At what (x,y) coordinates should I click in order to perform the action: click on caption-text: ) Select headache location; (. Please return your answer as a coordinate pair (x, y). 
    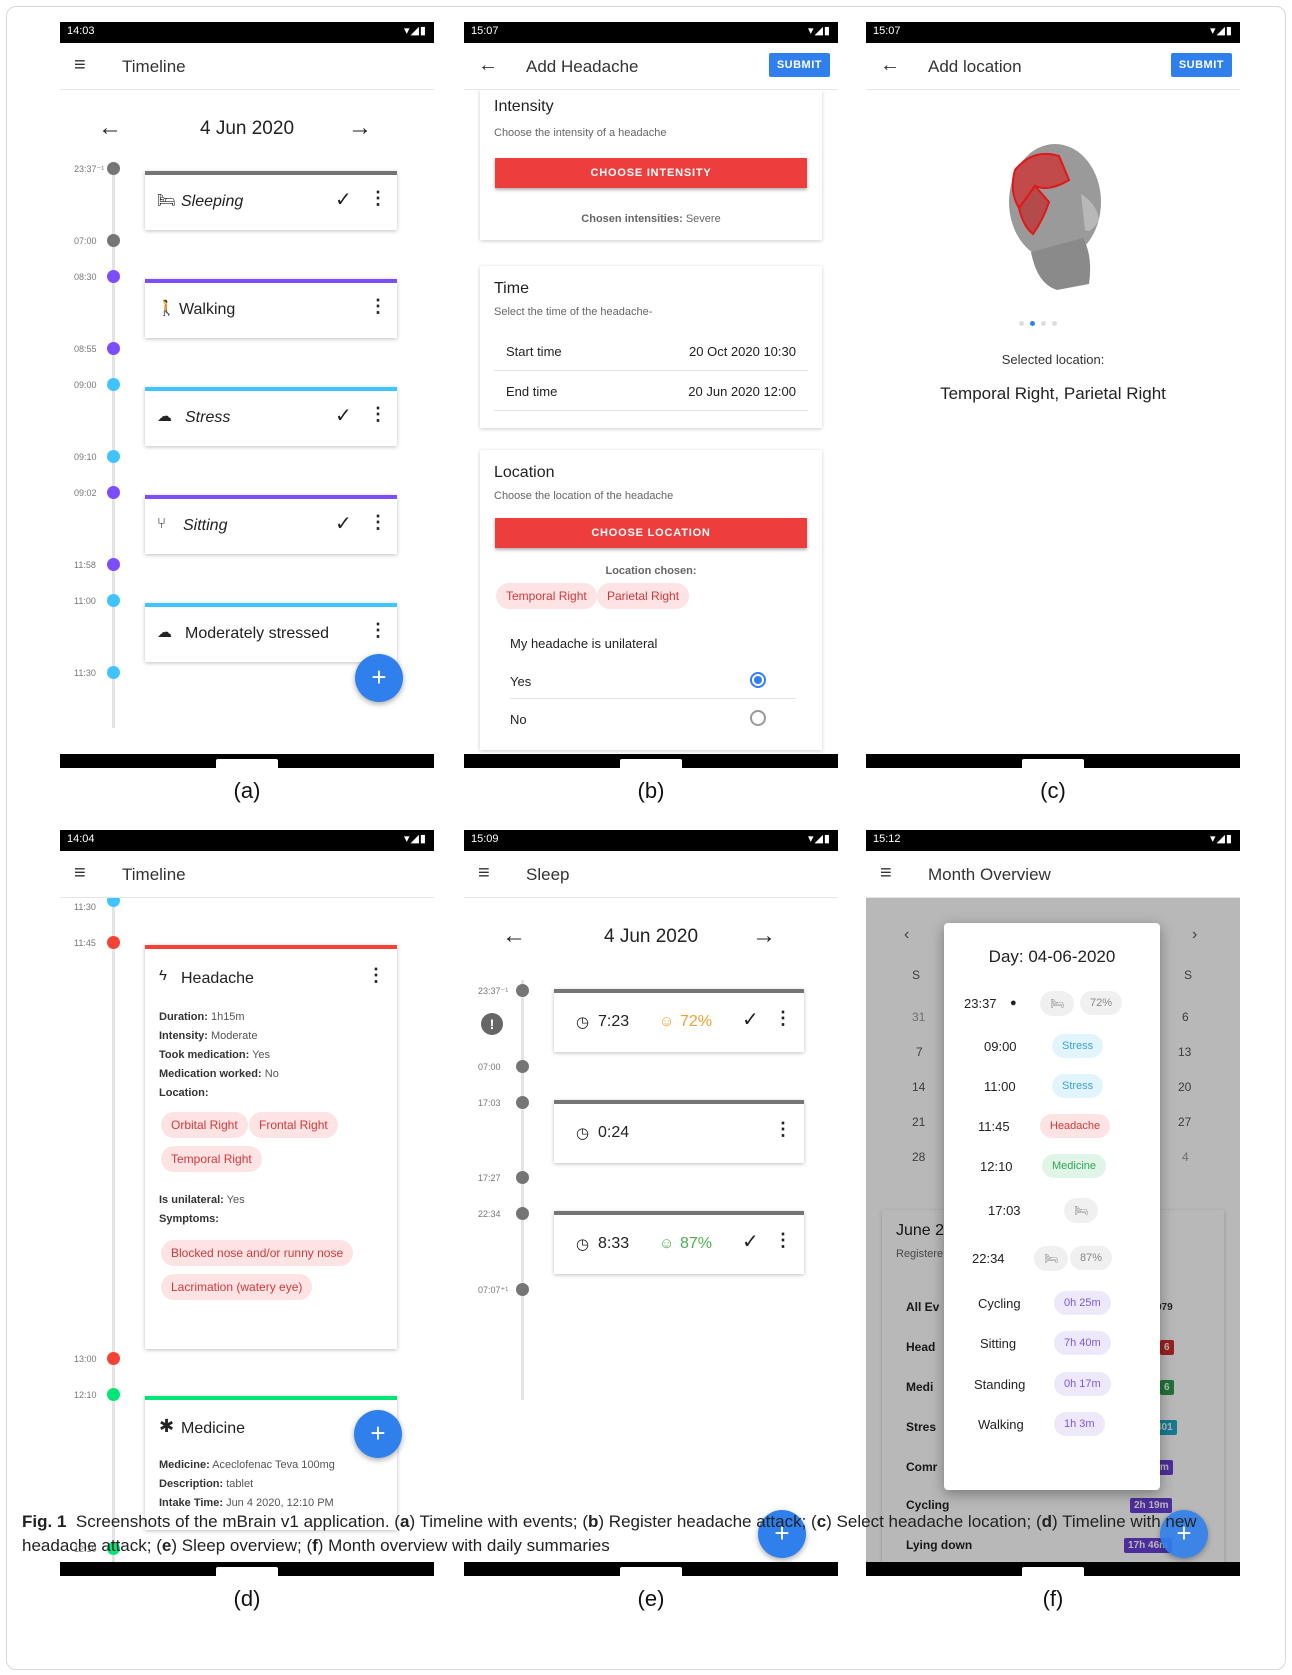
    Looking at the image, I should click on (934, 1521).